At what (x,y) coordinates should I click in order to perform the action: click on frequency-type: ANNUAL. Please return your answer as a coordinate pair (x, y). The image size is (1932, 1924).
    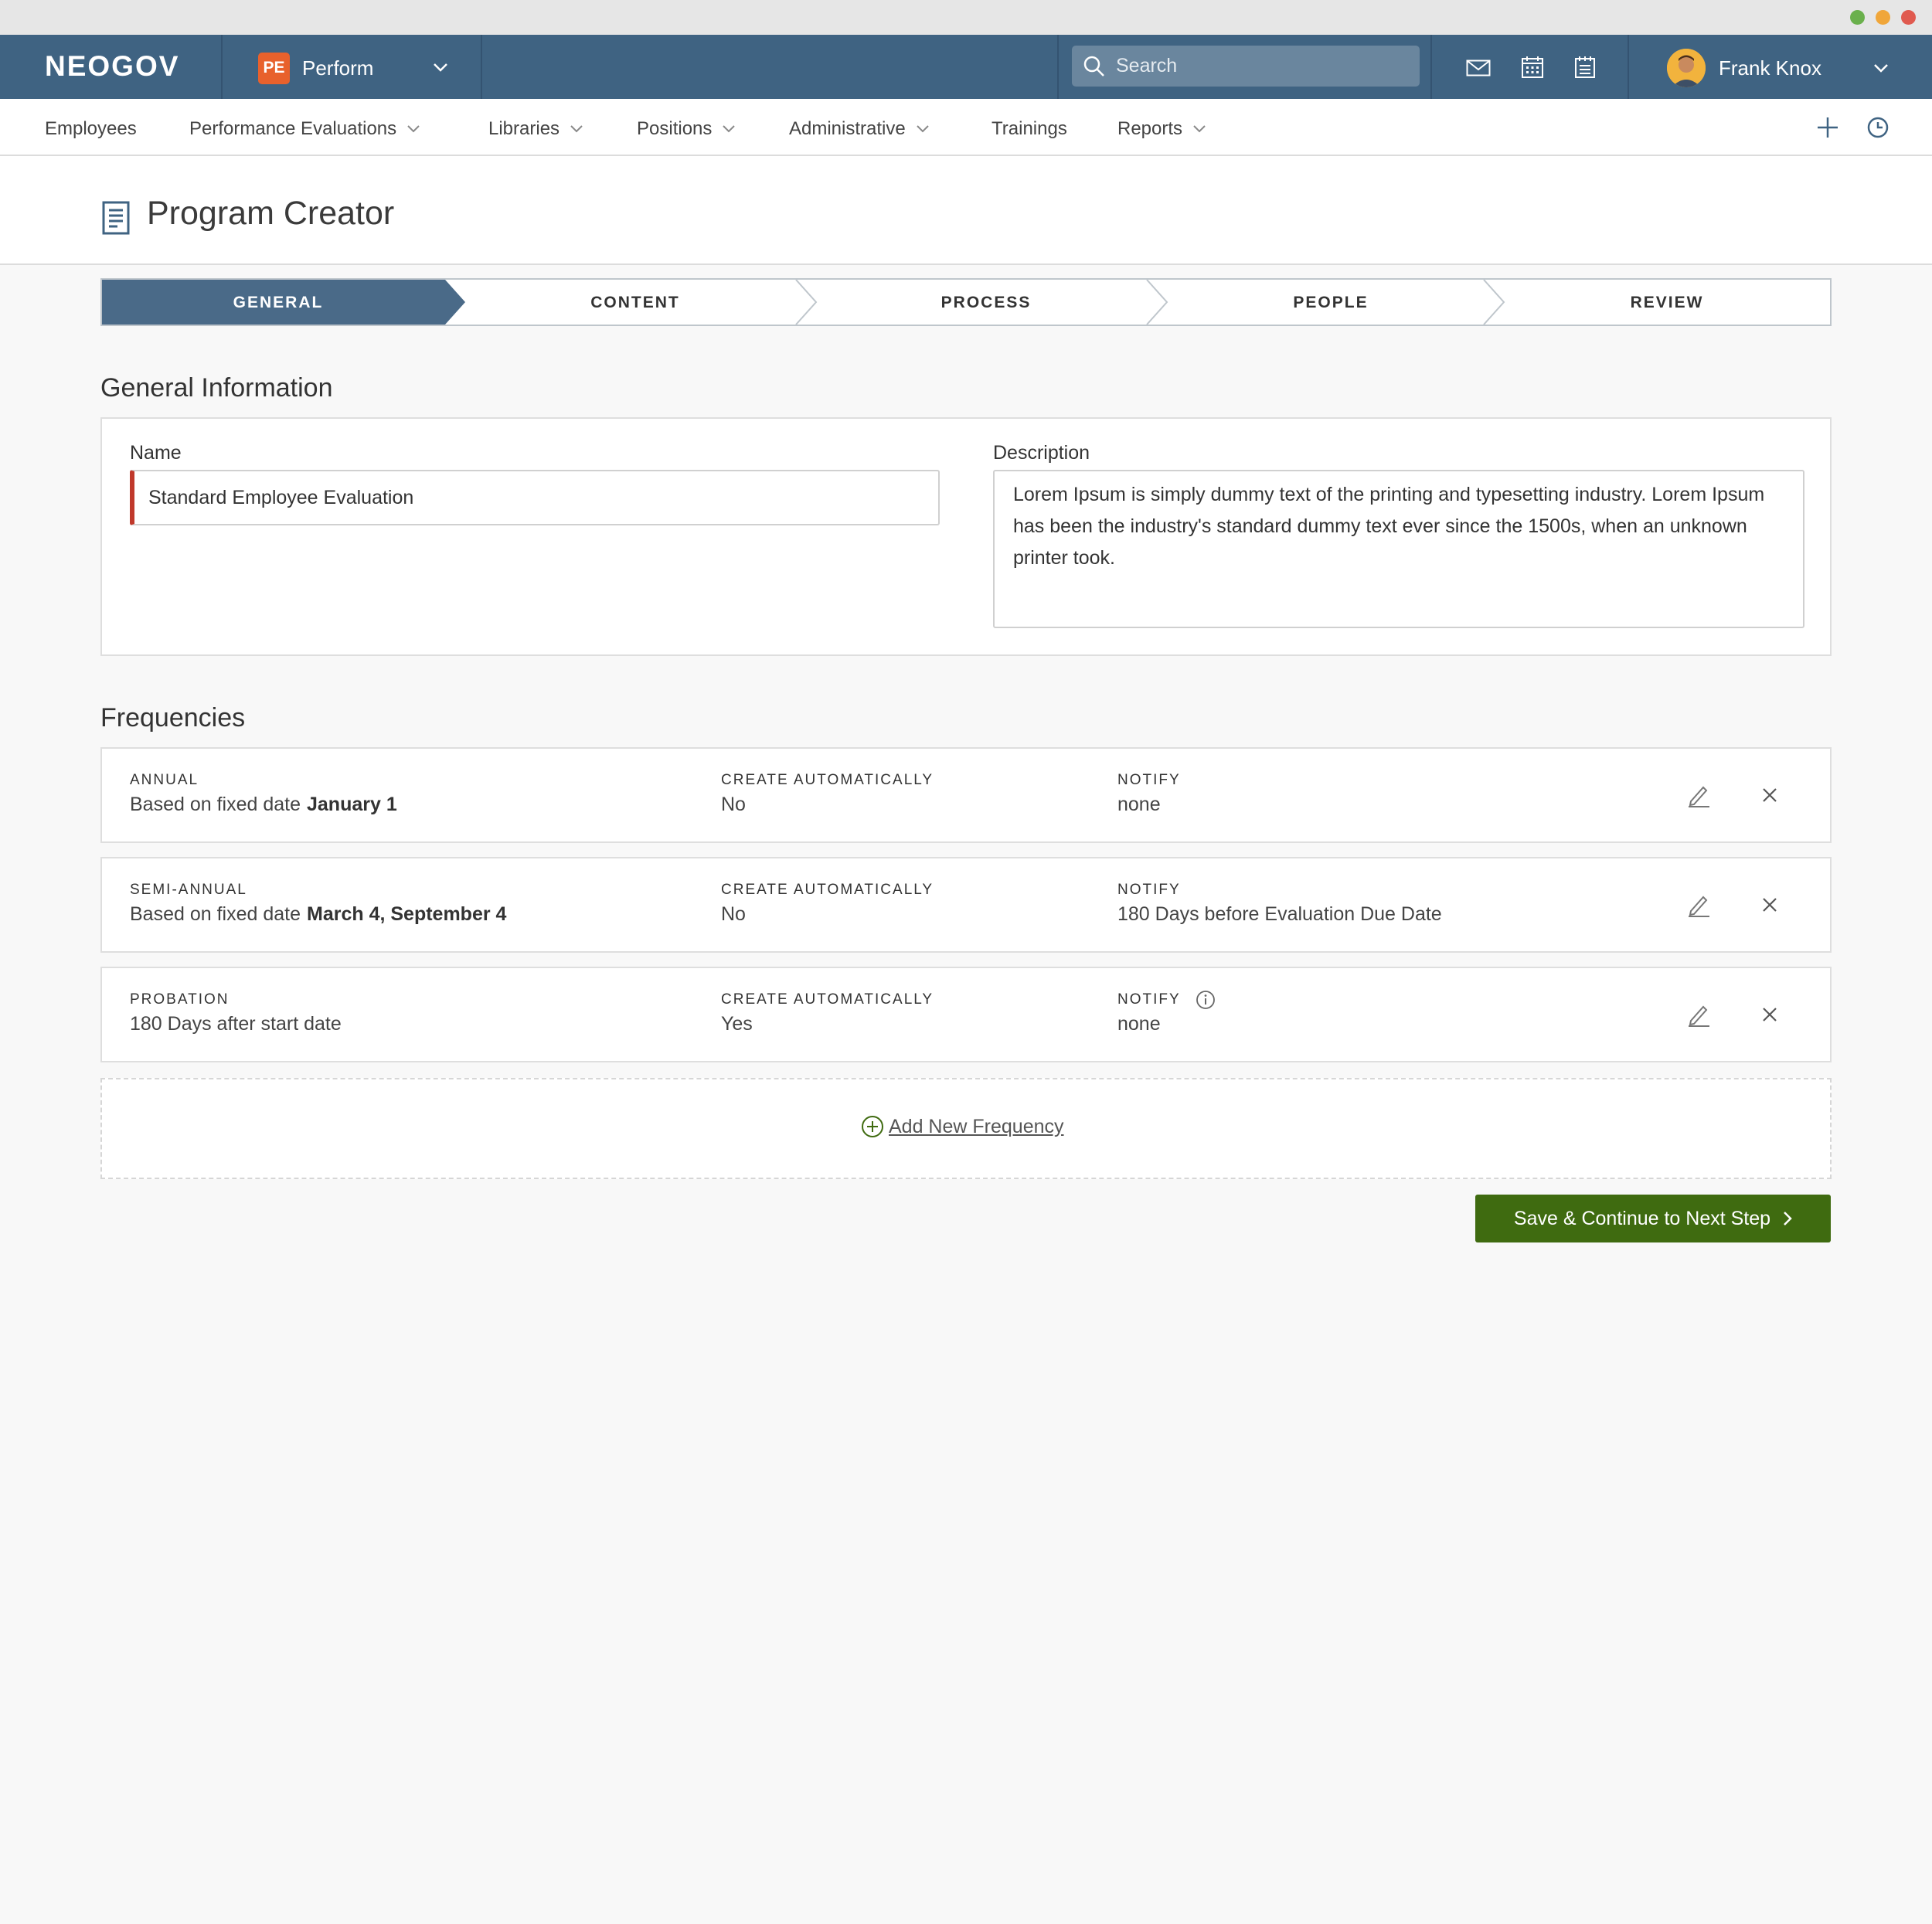
    Looking at the image, I should click on (165, 780).